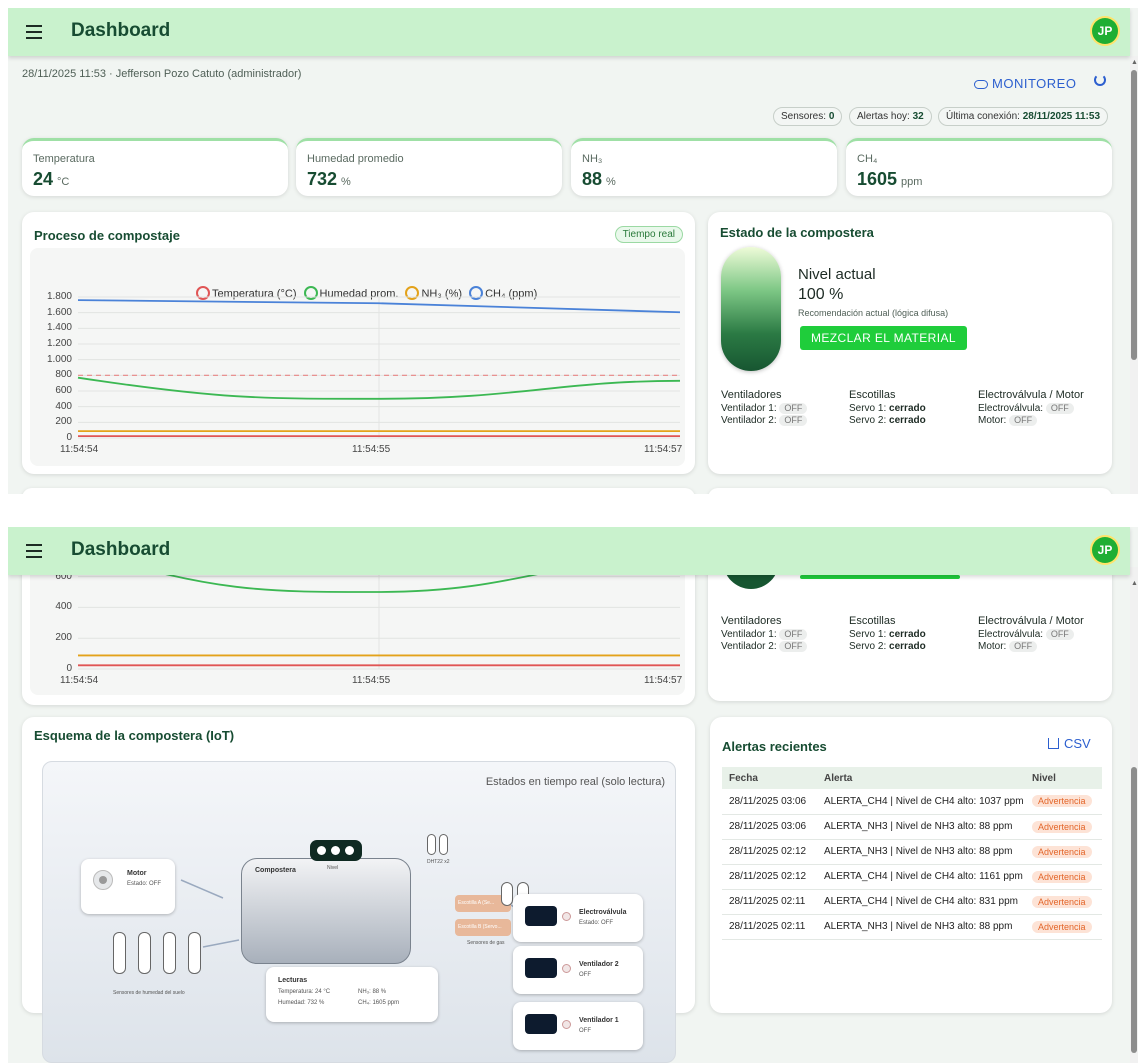 The height and width of the screenshot is (1063, 1138). What do you see at coordinates (144, 884) in the screenshot?
I see `node-state: Estado: OFF` at bounding box center [144, 884].